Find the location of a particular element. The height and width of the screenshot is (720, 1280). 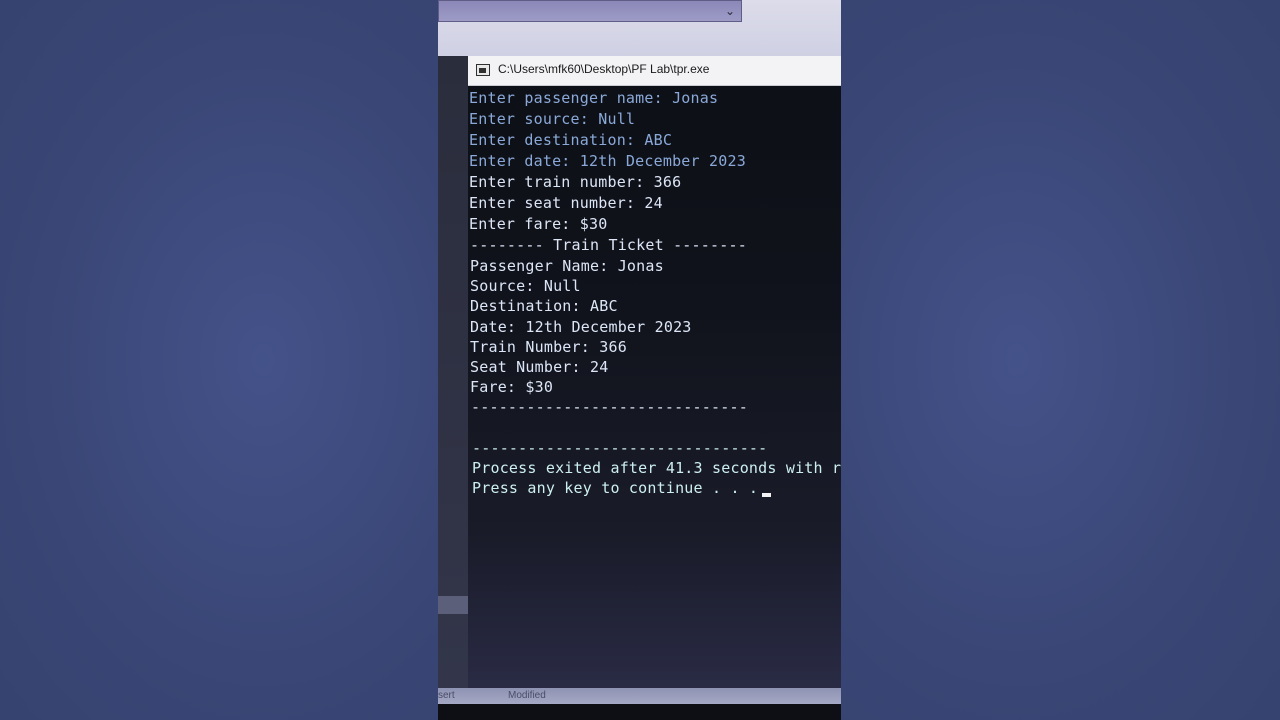

ticket-line: Passenger Name: Jonas is located at coordinates (567, 266).